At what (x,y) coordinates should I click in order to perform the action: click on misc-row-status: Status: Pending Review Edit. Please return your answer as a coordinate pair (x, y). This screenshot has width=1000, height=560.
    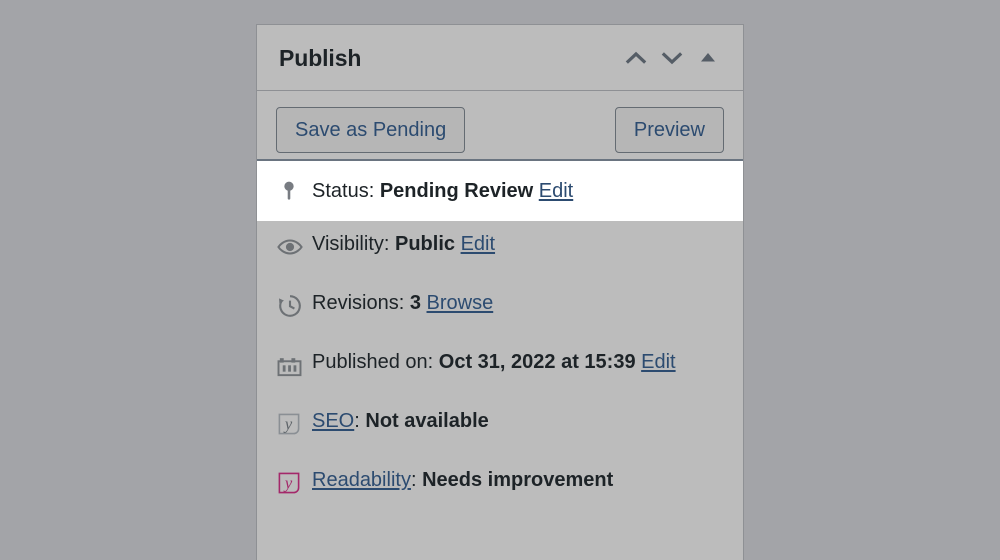
    Looking at the image, I should click on (500, 190).